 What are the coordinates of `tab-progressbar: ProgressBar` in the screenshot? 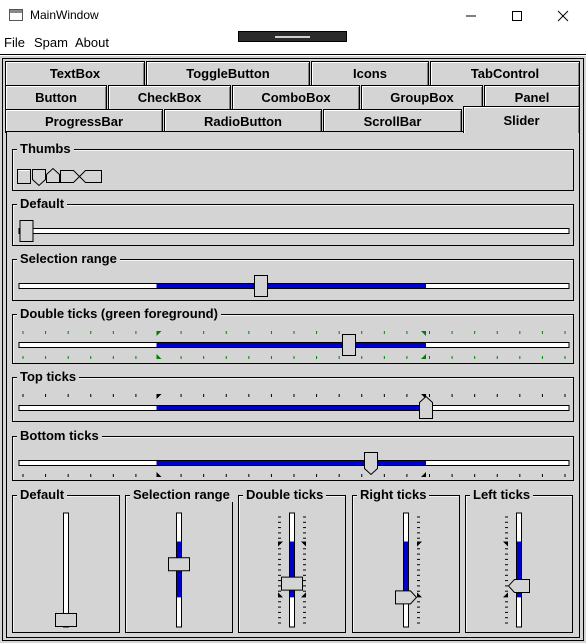 It's located at (84, 121).